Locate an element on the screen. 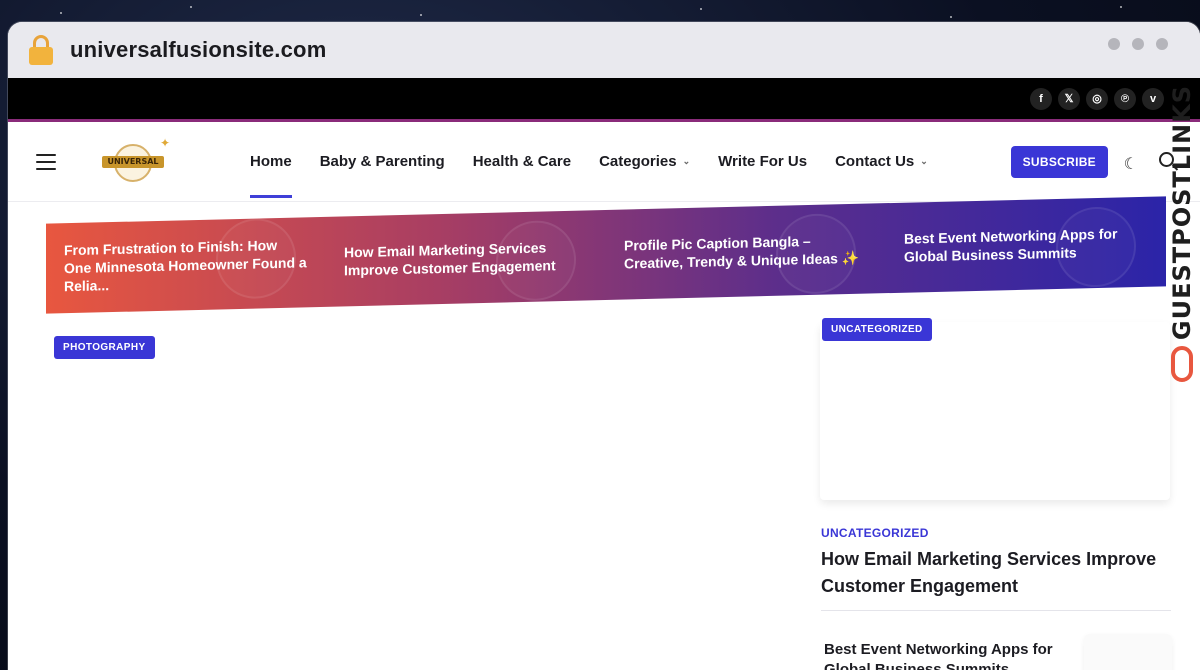  x-icon: 𝕏 is located at coordinates (1069, 98).